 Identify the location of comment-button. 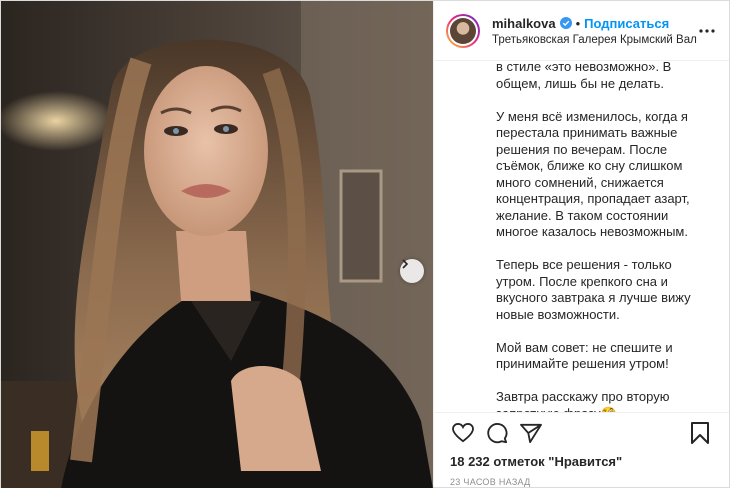
(497, 433).